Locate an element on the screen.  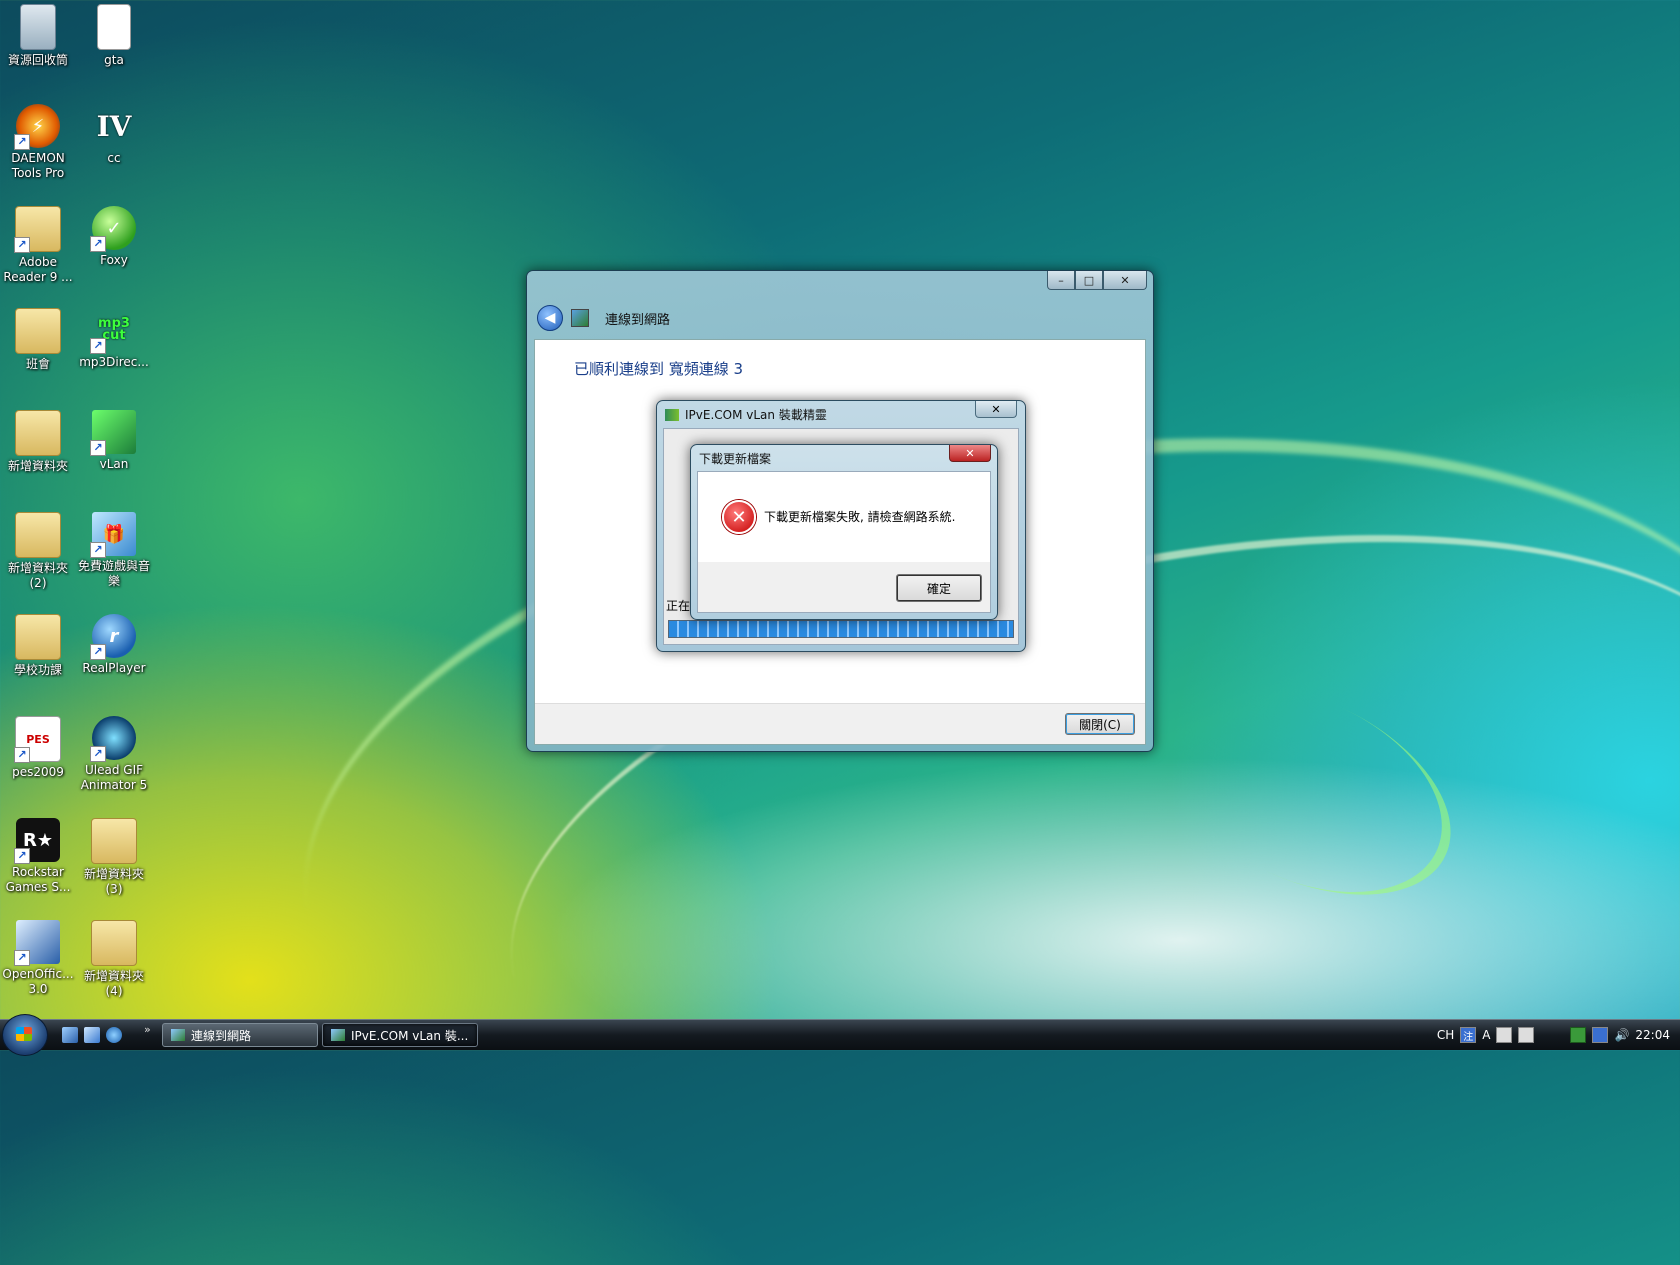
ime-half-width-icon is located at coordinates (1504, 1035).